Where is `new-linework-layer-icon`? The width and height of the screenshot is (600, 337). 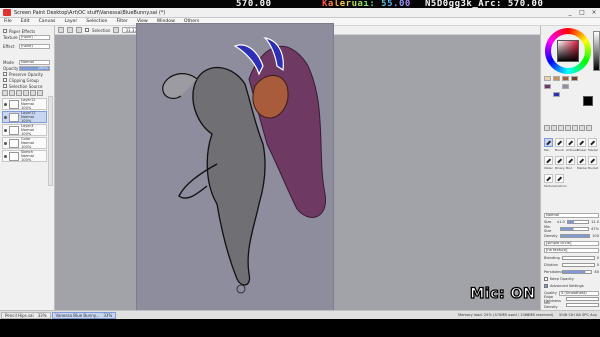
new-linework-layer-icon is located at coordinates (12, 93).